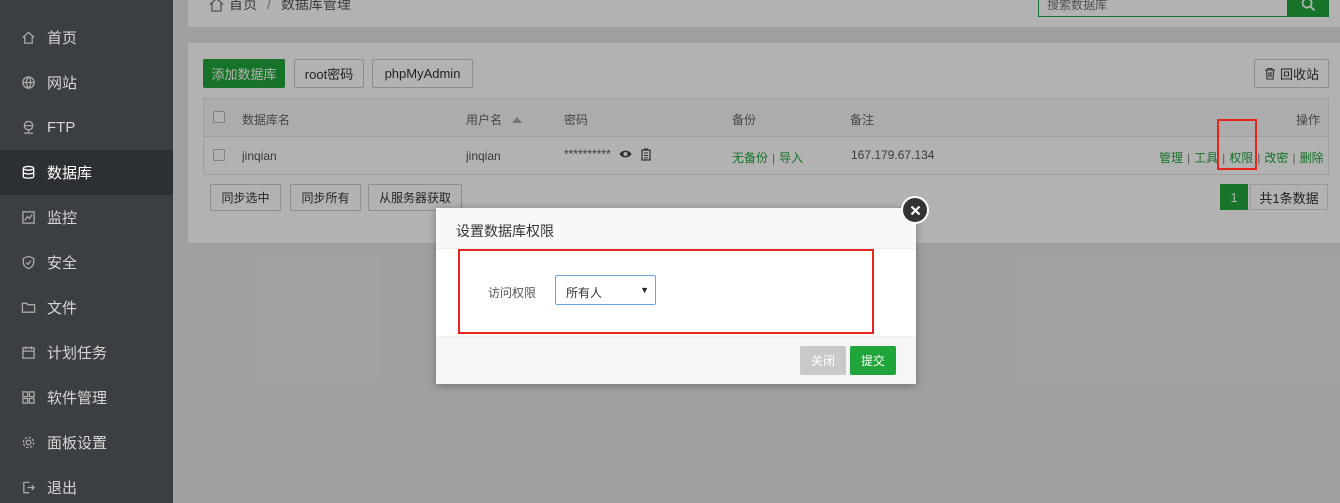 This screenshot has width=1340, height=503. What do you see at coordinates (77, 398) in the screenshot?
I see `sidebar-item-label: 软件管理` at bounding box center [77, 398].